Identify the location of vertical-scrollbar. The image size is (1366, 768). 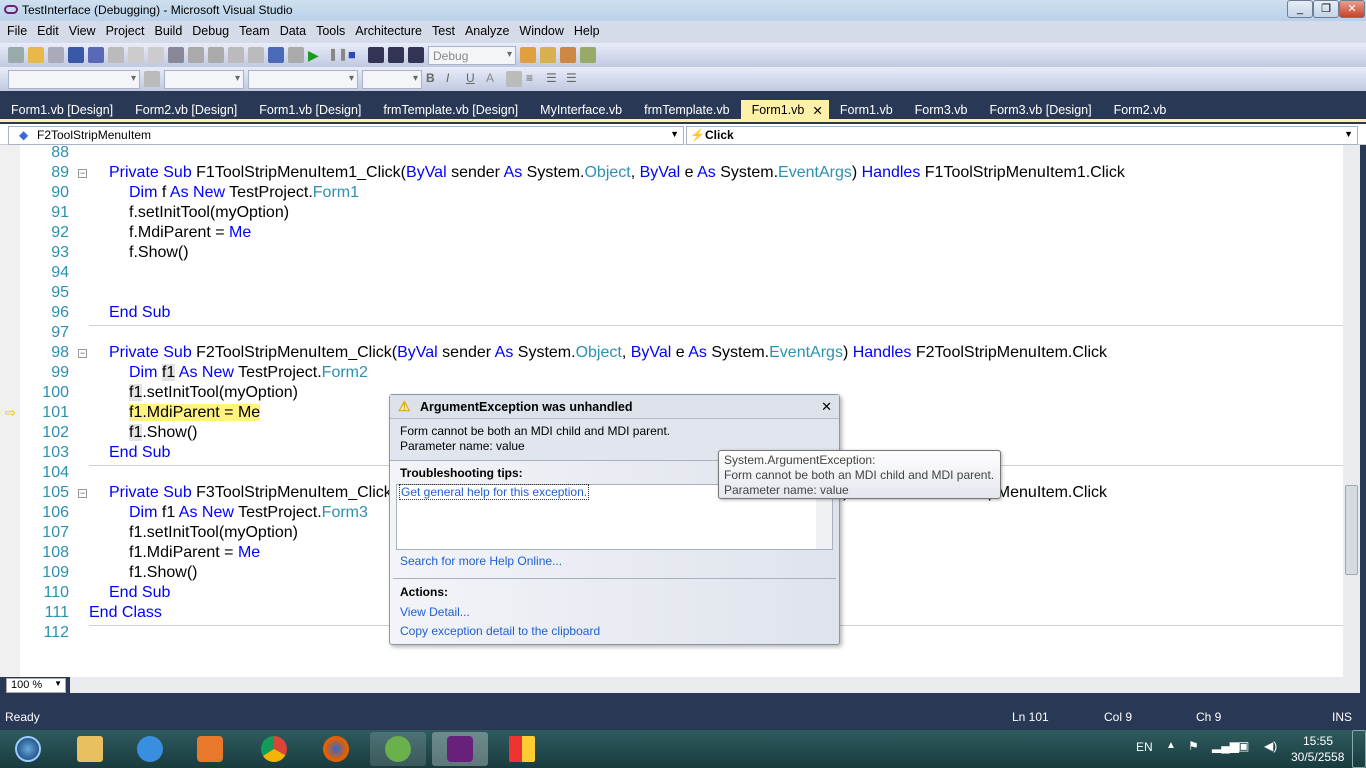
(1351, 419).